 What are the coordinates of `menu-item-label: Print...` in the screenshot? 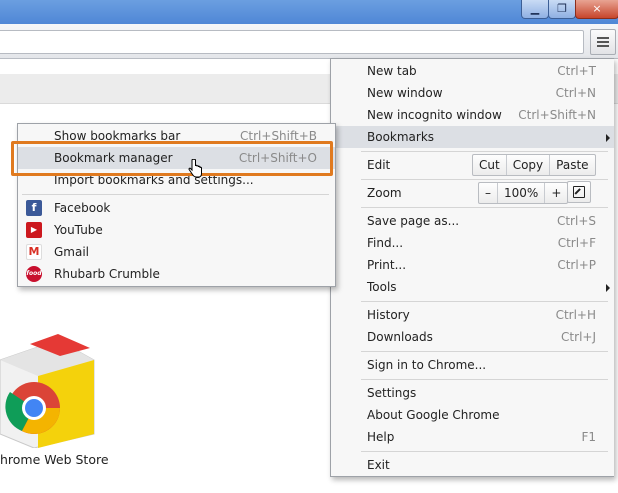 It's located at (387, 265).